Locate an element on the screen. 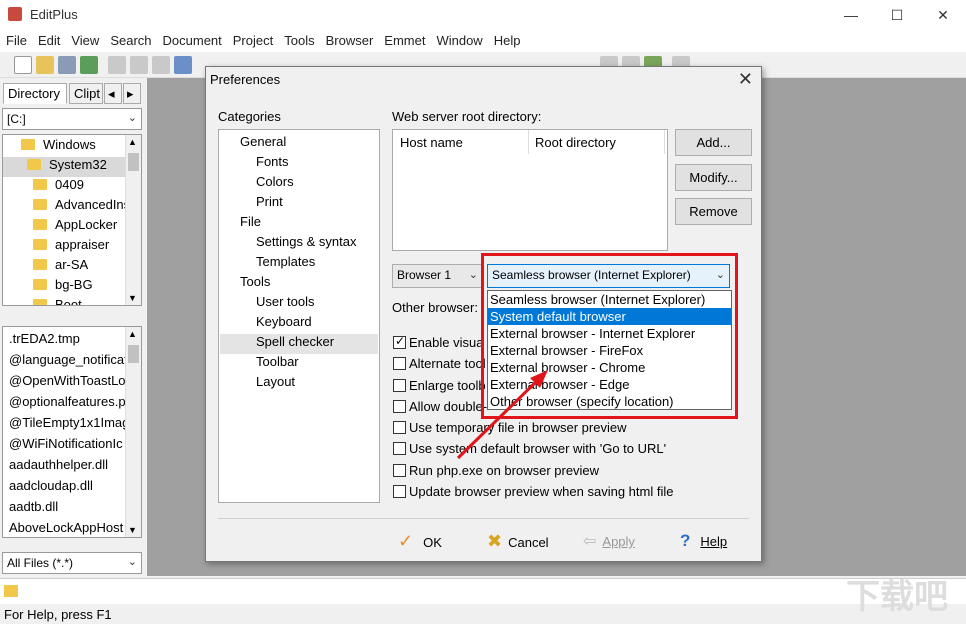 The height and width of the screenshot is (624, 966). watermark-logo: 下载吧 is located at coordinates (897, 597).